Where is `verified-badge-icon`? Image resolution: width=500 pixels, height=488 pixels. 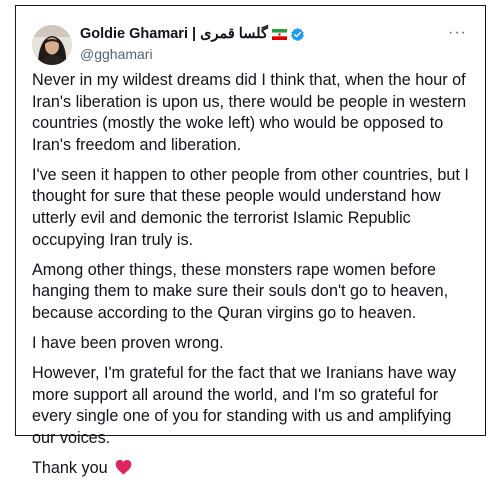 verified-badge-icon is located at coordinates (297, 34).